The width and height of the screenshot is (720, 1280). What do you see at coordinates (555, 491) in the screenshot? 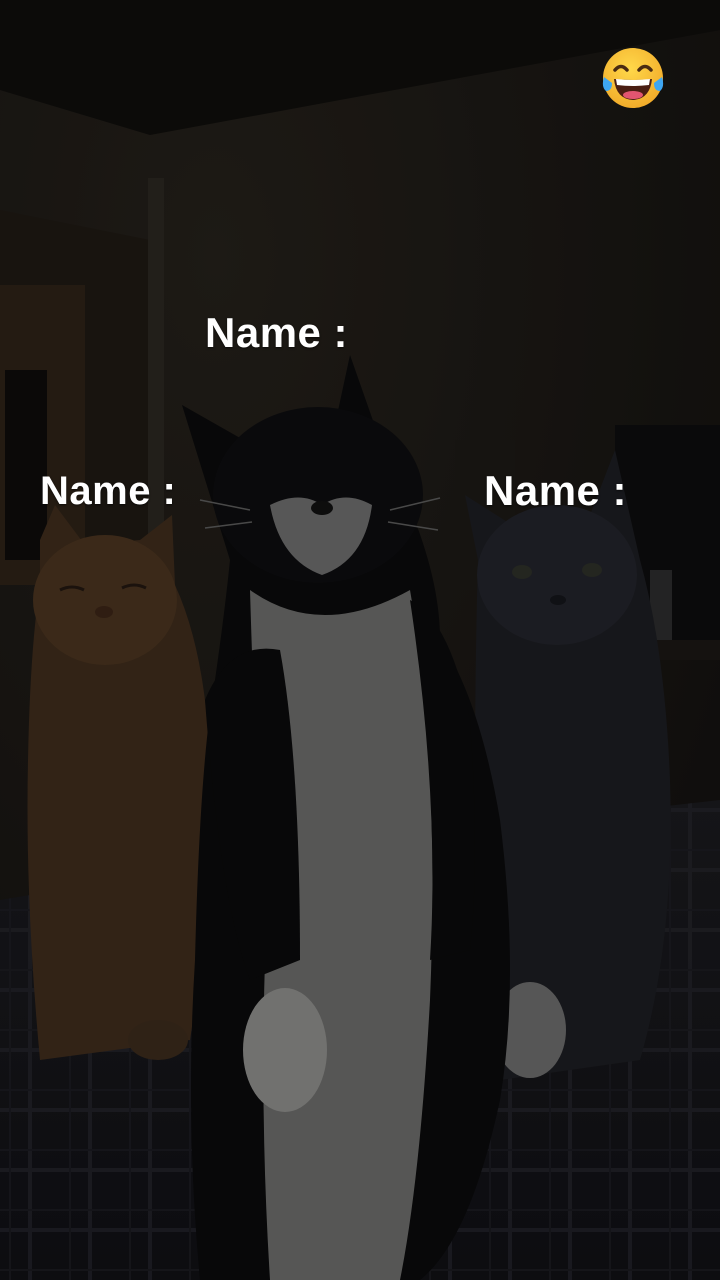
I see `name-label-right: Name :` at bounding box center [555, 491].